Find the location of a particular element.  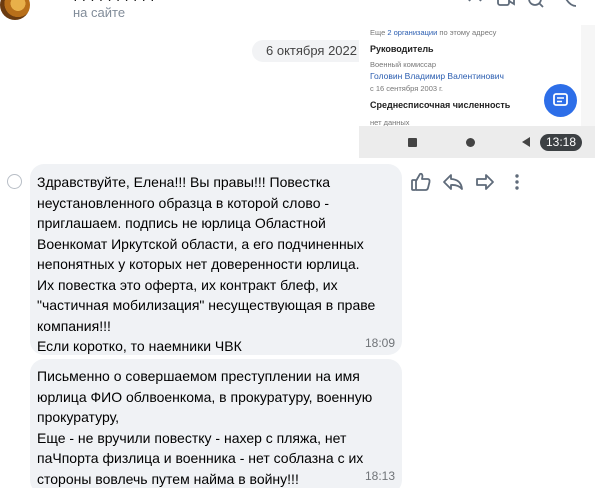

chat-fab-button is located at coordinates (560, 100).